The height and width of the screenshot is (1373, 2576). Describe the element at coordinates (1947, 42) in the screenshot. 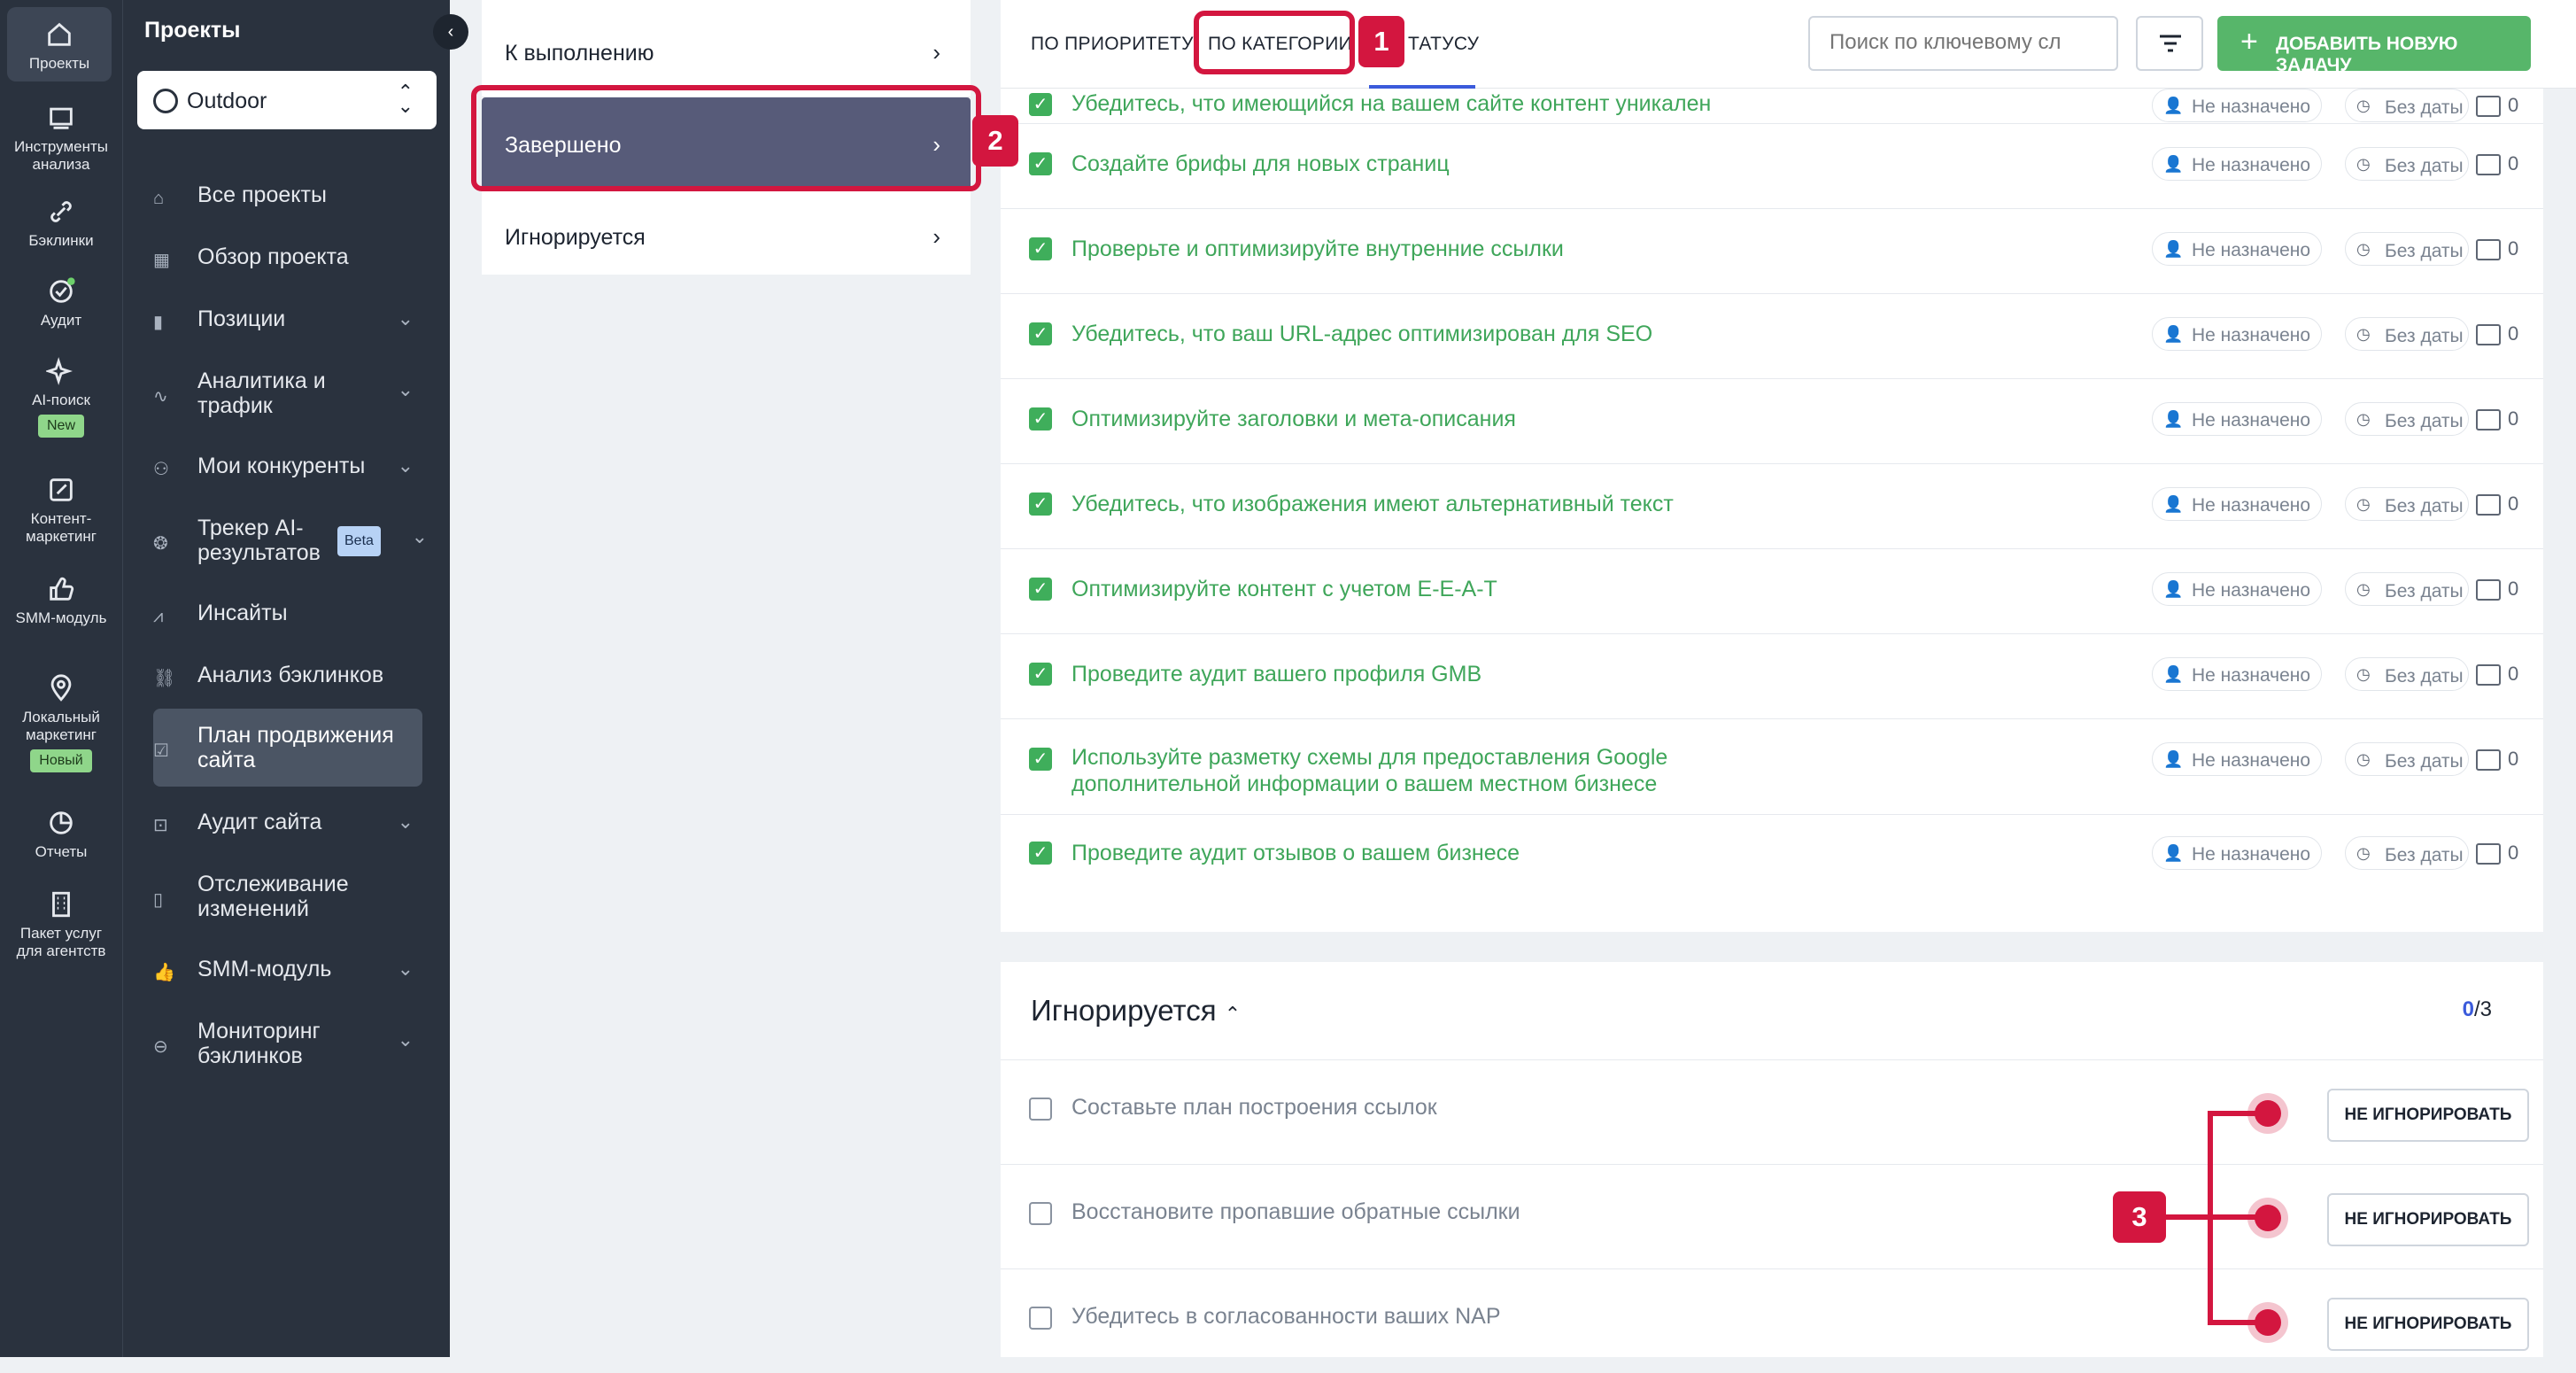

I see `search-input` at that location.